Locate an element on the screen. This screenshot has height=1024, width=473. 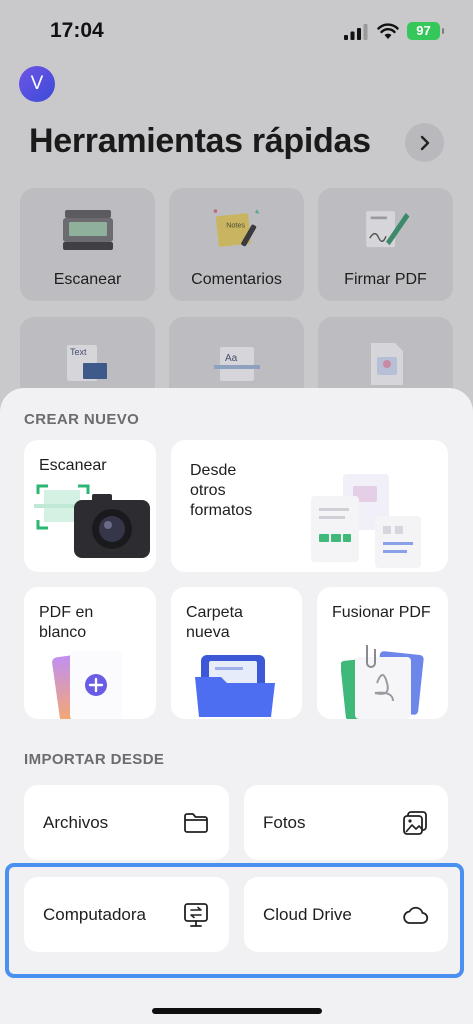
tool-label: Firmar PDF is located at coordinates (385, 279).